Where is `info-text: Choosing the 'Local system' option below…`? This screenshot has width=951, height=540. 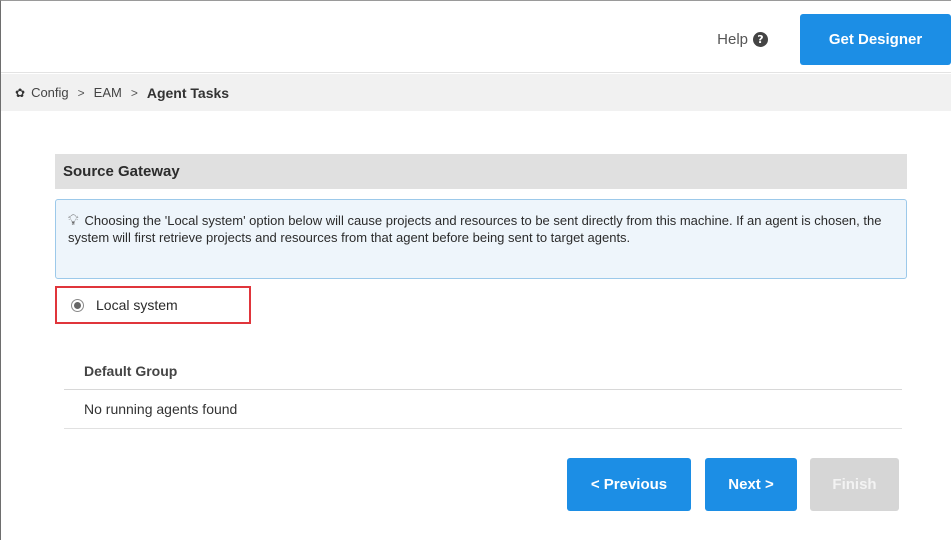
info-text: Choosing the 'Local system' option below… is located at coordinates (475, 229).